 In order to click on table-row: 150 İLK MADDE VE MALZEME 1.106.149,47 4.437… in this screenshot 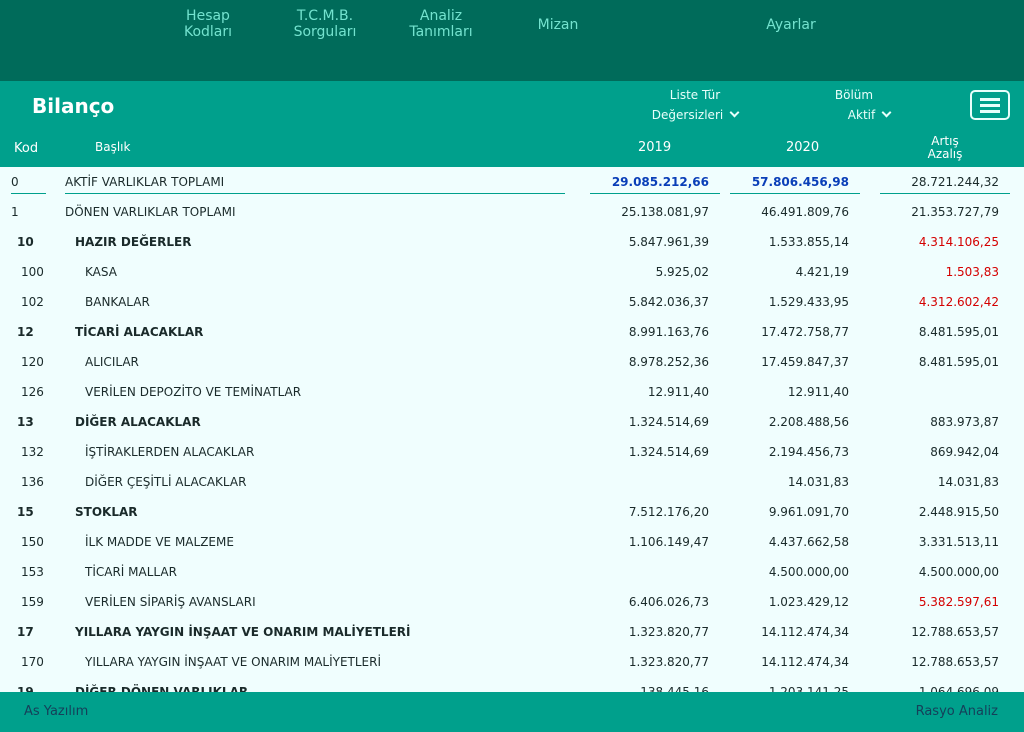, I will do `click(512, 542)`.